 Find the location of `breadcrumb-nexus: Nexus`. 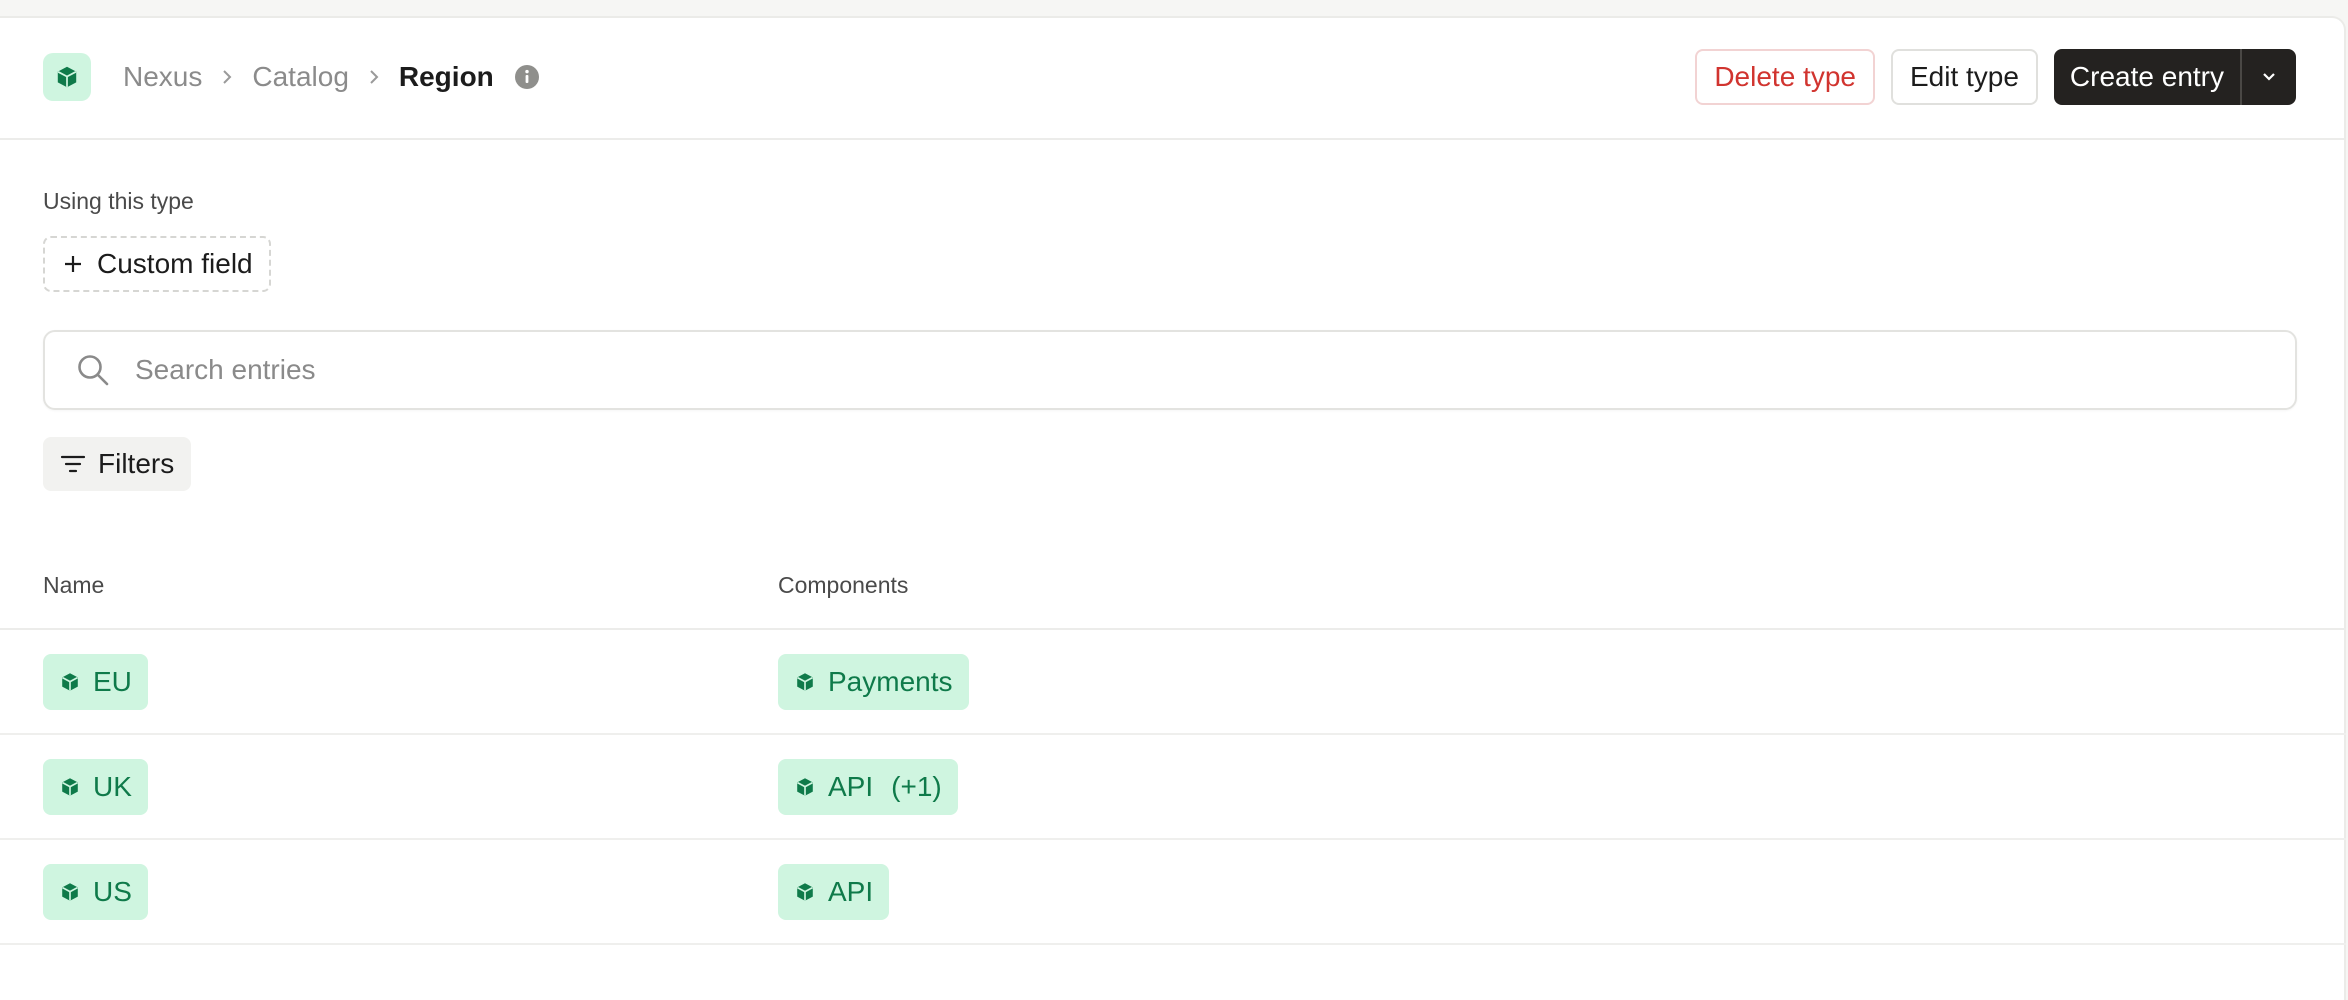

breadcrumb-nexus: Nexus is located at coordinates (162, 77).